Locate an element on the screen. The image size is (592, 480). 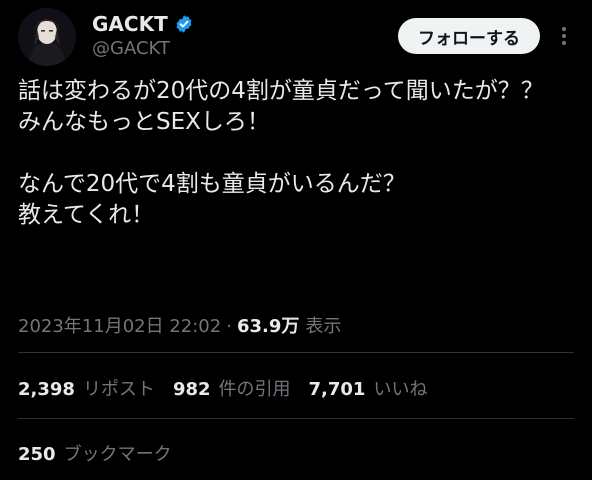
quotes-stat: 982 件の引用 is located at coordinates (232, 388).